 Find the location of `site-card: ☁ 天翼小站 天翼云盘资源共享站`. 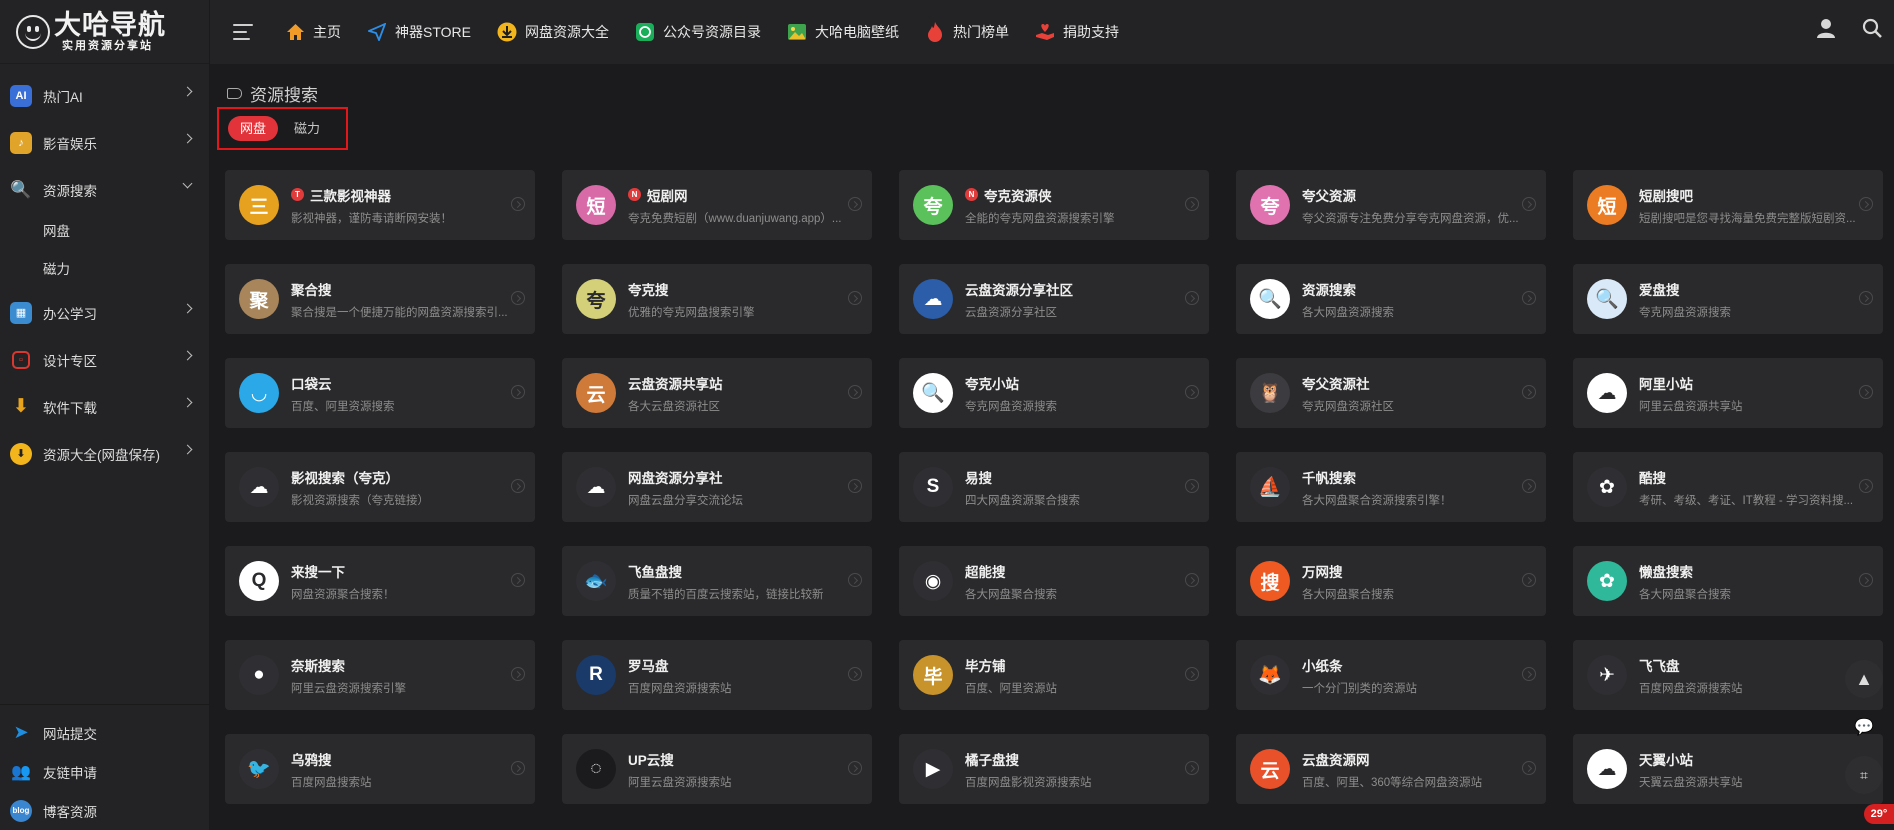

site-card: ☁ 天翼小站 天翼云盘资源共享站 is located at coordinates (1728, 769).